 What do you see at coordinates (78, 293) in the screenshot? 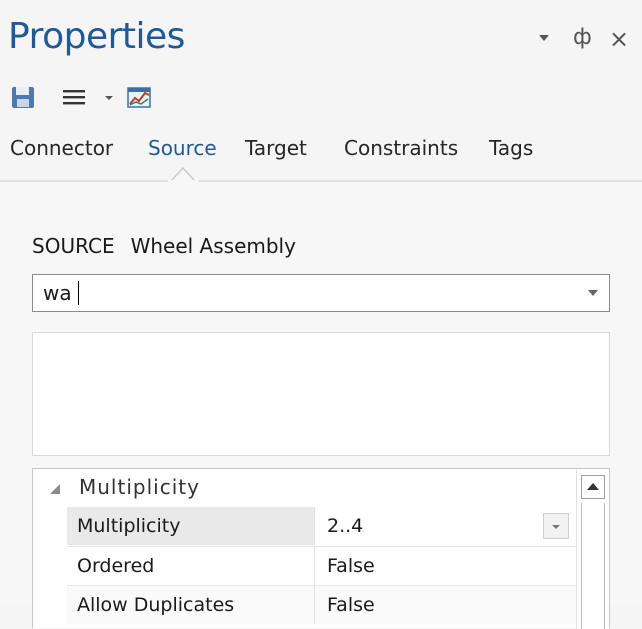
I see `text-caret` at bounding box center [78, 293].